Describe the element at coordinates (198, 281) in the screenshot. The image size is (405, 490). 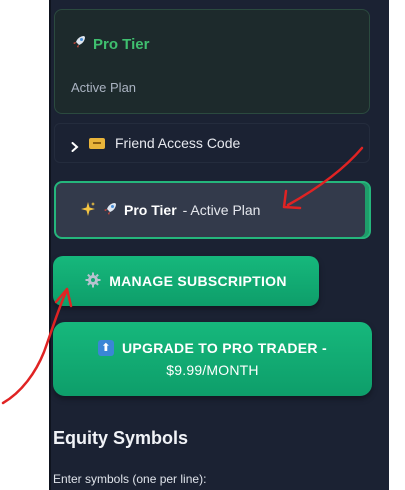
I see `manage-subscription-label: MANAGE SUBSCRIPTION` at that location.